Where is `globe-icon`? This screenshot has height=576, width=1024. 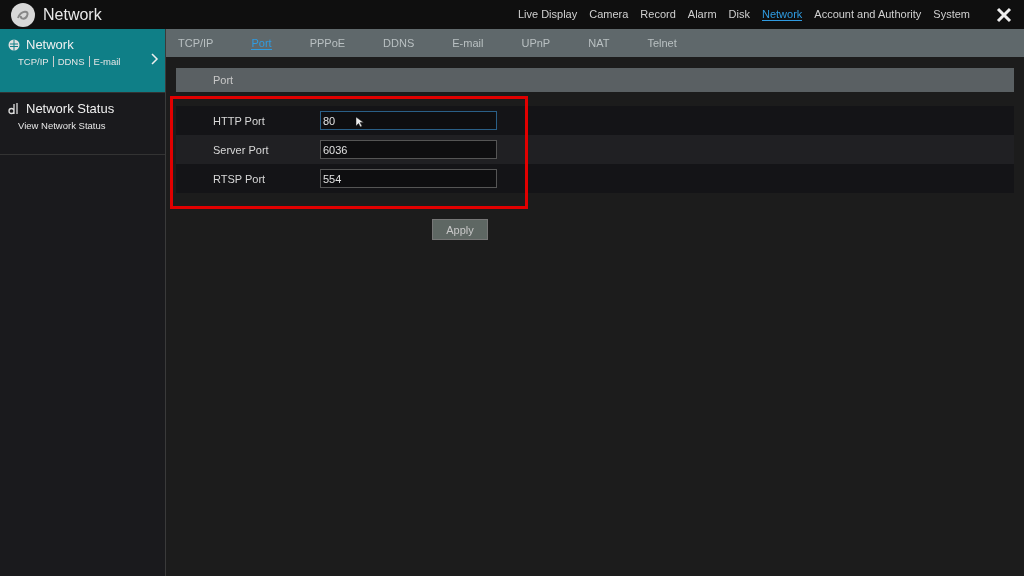 globe-icon is located at coordinates (14, 44).